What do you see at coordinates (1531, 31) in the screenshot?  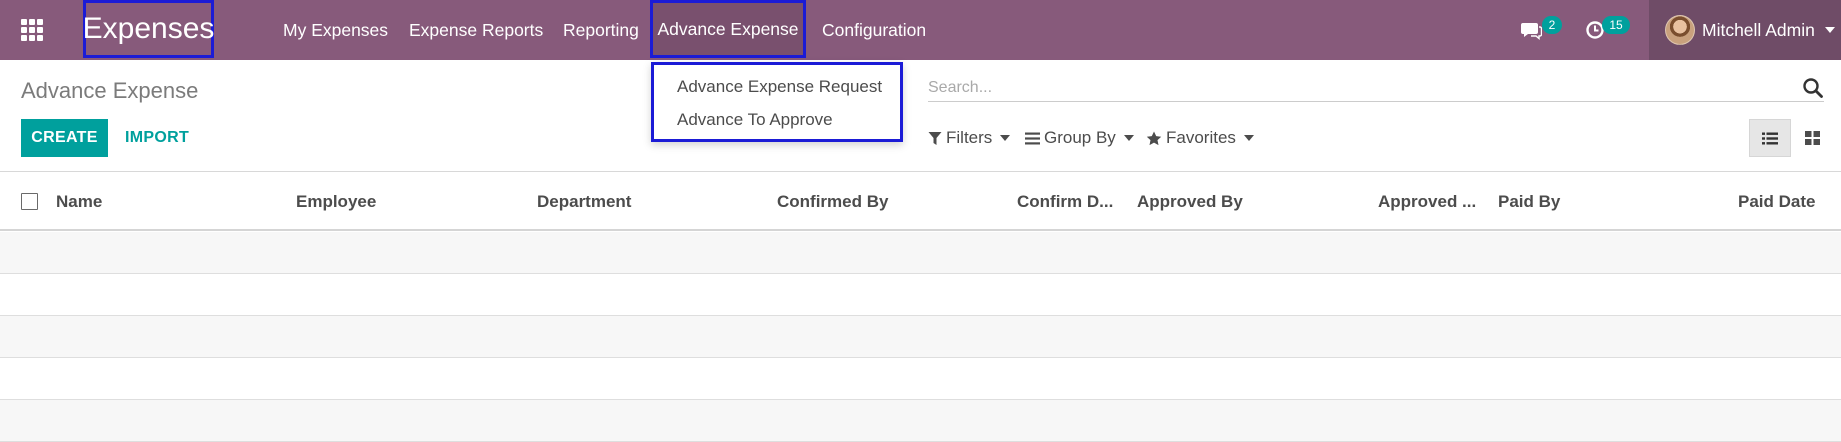 I see `chat-bubbles-icon` at bounding box center [1531, 31].